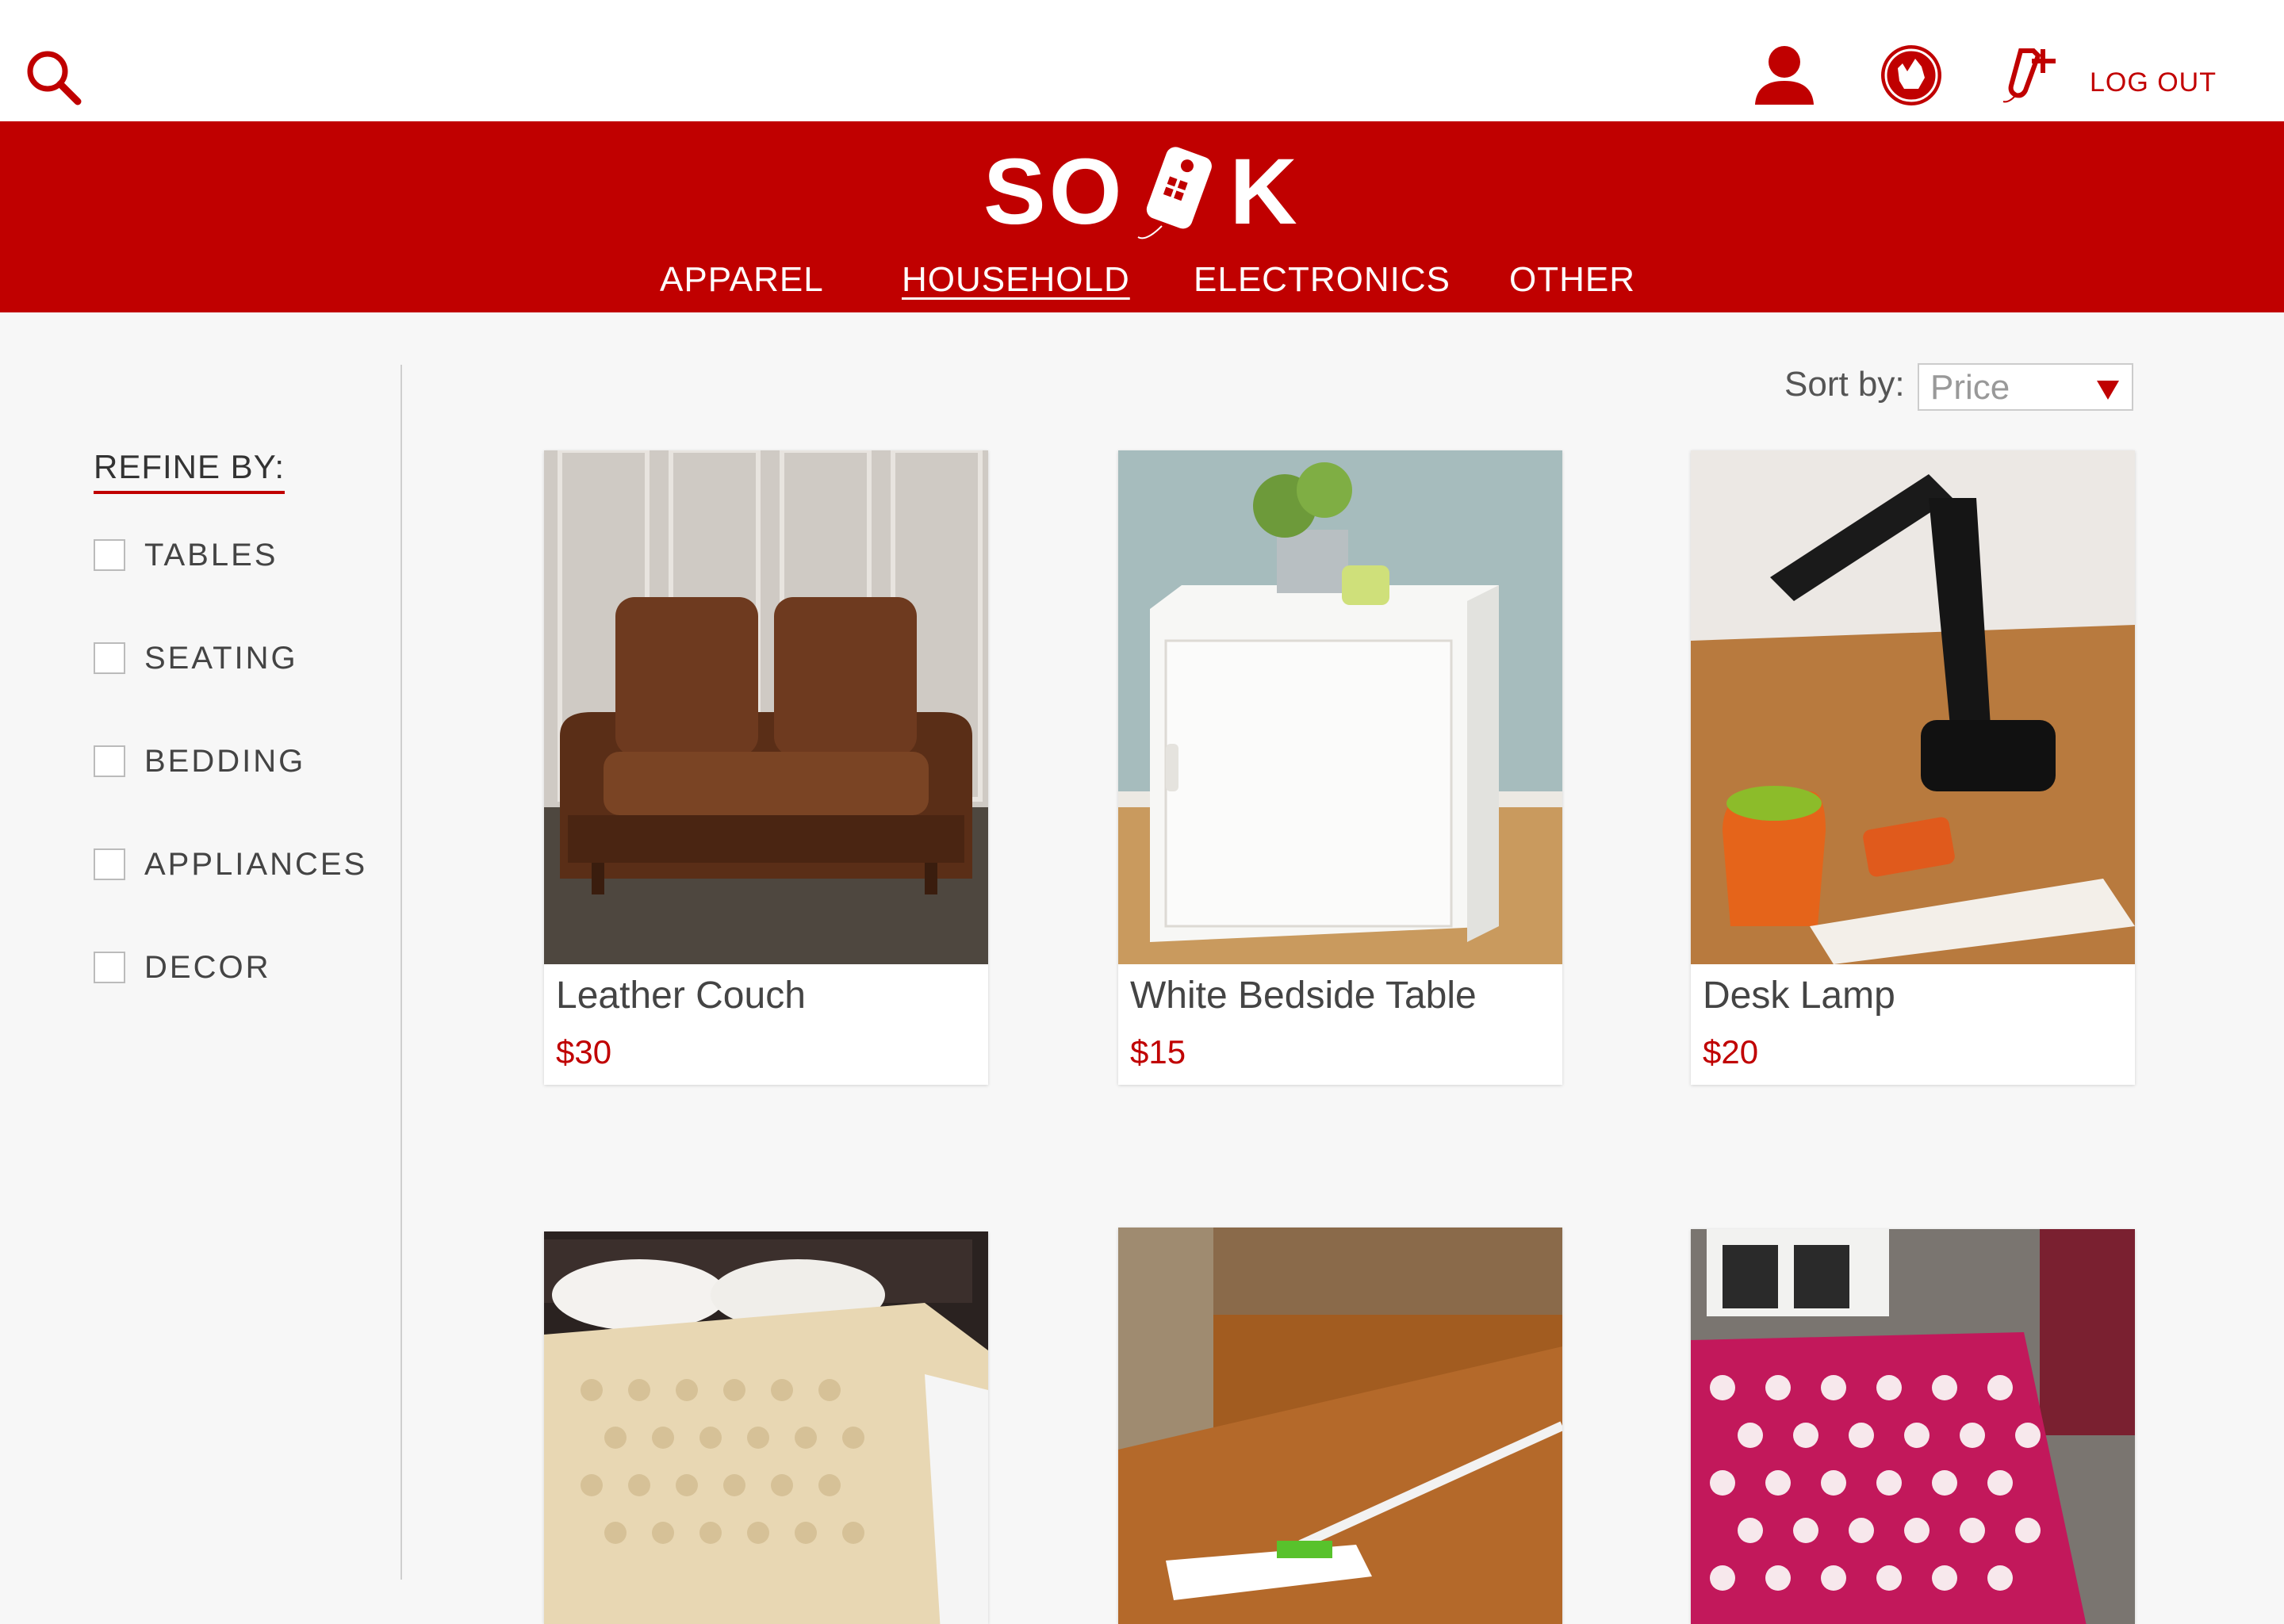 This screenshot has height=1624, width=2284. Describe the element at coordinates (2108, 390) in the screenshot. I see `caret-down-icon` at that location.